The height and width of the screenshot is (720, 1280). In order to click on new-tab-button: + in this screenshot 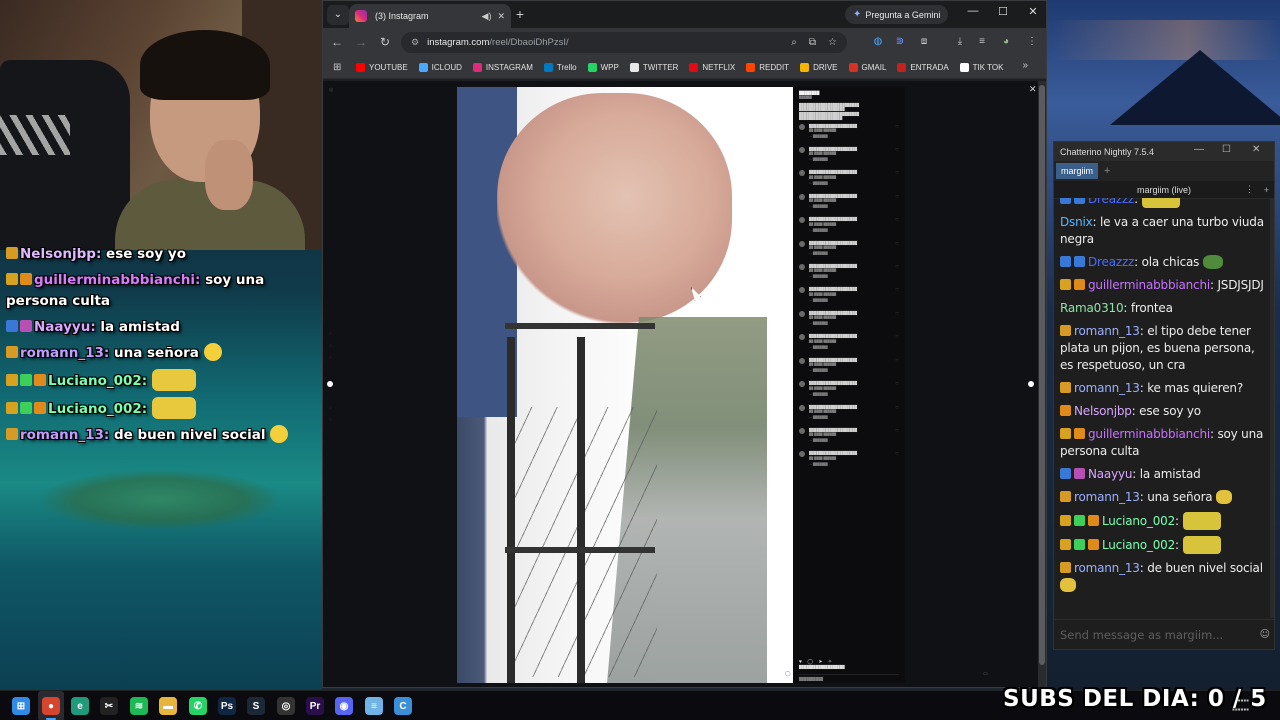, I will do `click(520, 14)`.